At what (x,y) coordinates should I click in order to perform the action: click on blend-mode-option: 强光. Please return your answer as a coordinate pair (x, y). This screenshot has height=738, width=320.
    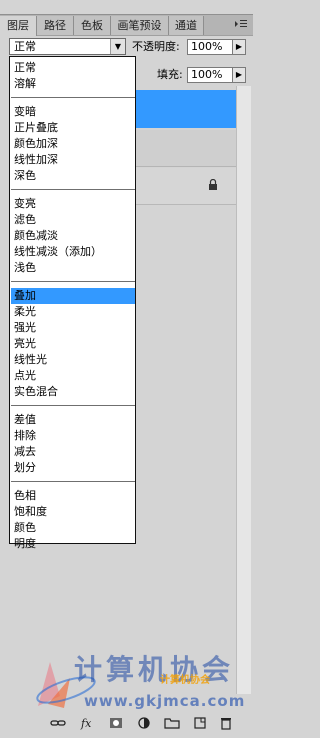
    Looking at the image, I should click on (73, 328).